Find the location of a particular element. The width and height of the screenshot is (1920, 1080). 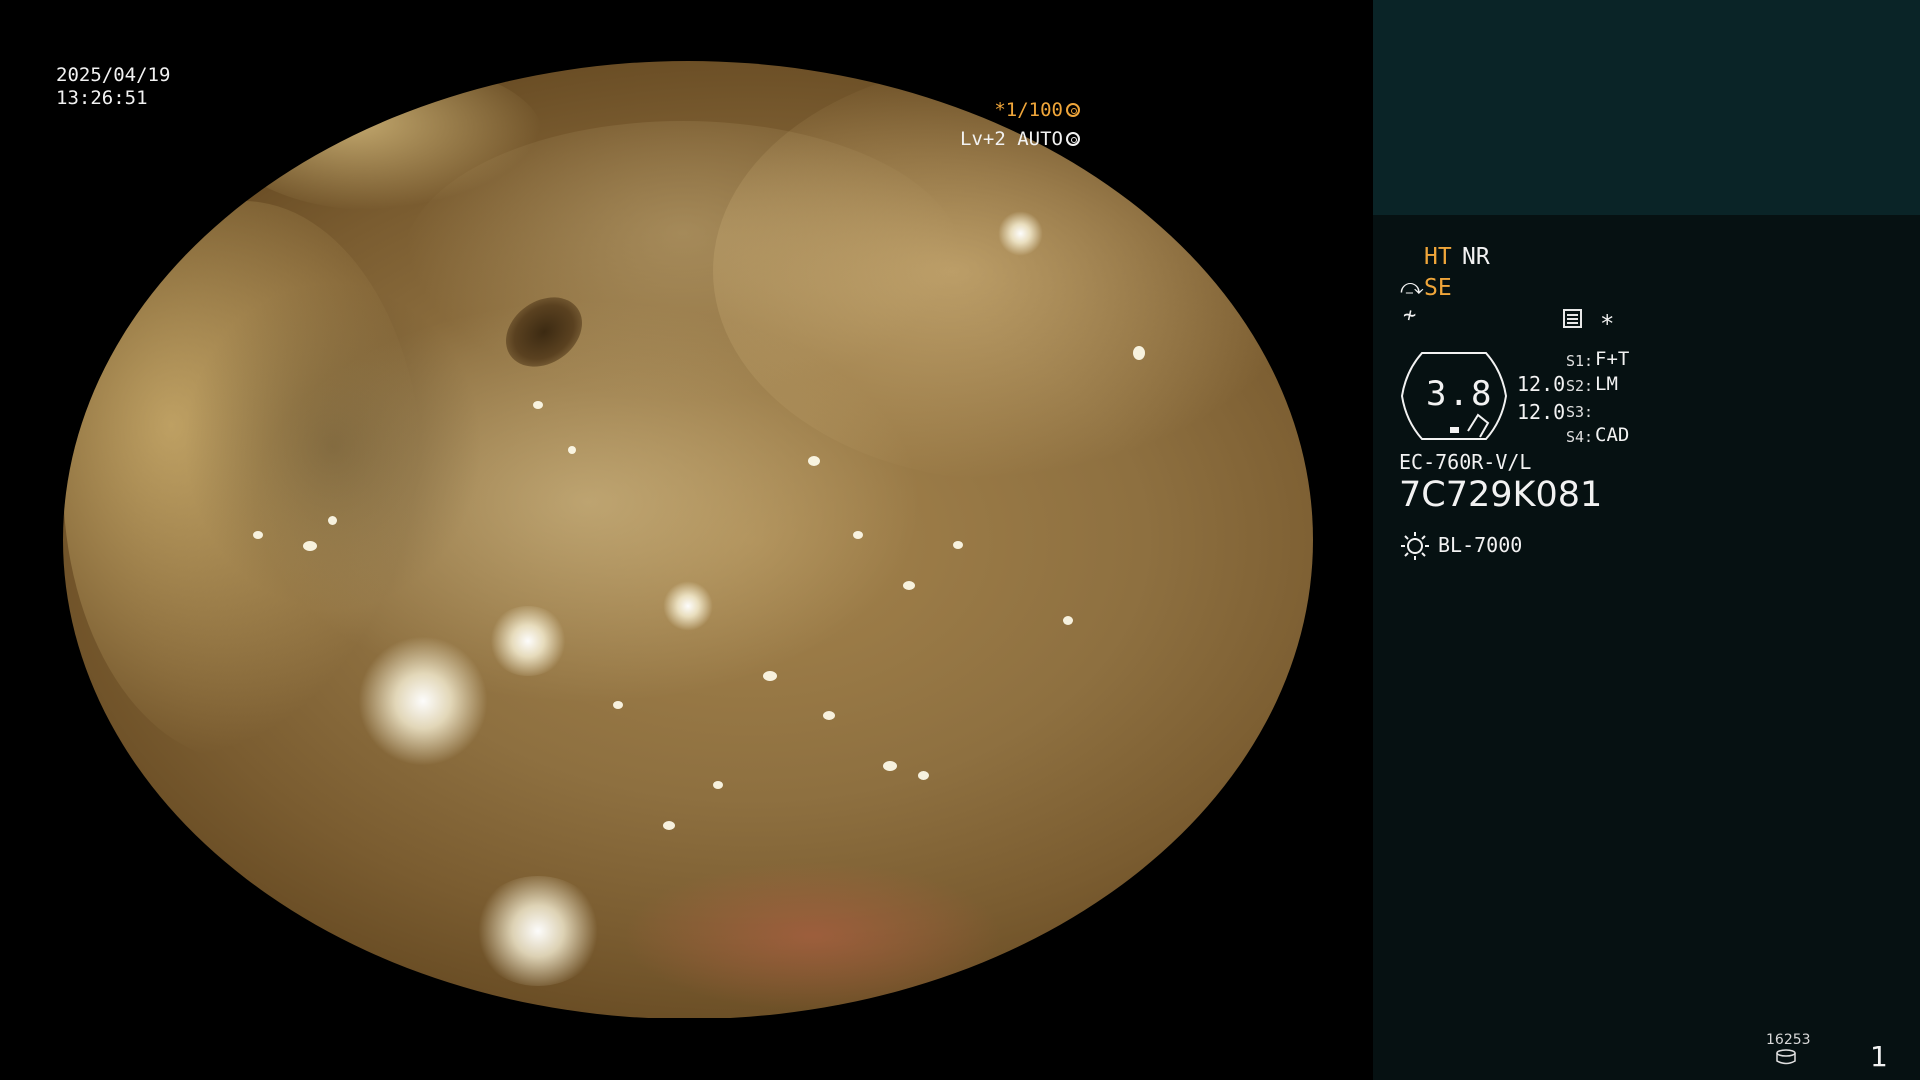

slot-2-value: LM is located at coordinates (1606, 384).